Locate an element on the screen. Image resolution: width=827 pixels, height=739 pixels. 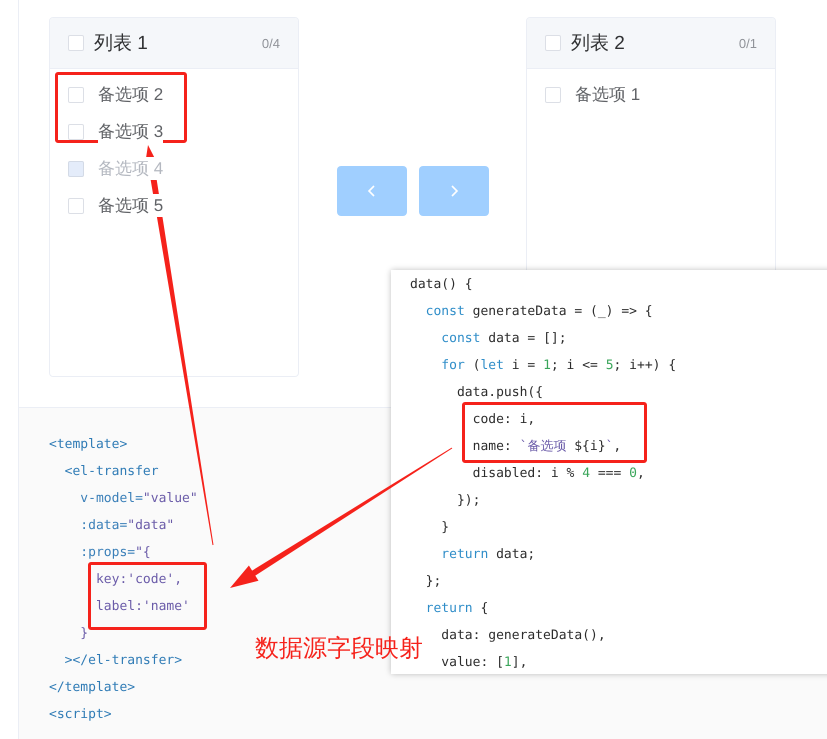
code-line: const data = []; is located at coordinates (503, 339).